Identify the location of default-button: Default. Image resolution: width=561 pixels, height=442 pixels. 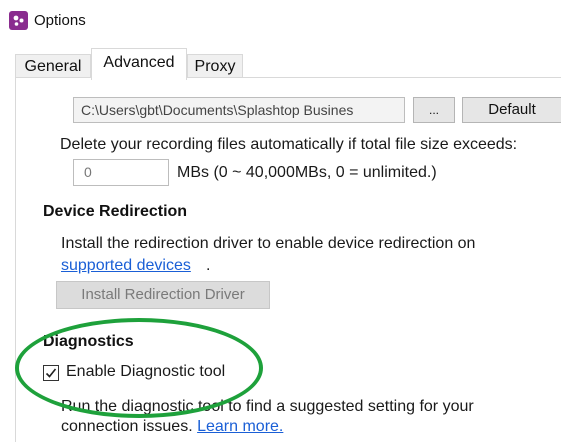
(511, 110).